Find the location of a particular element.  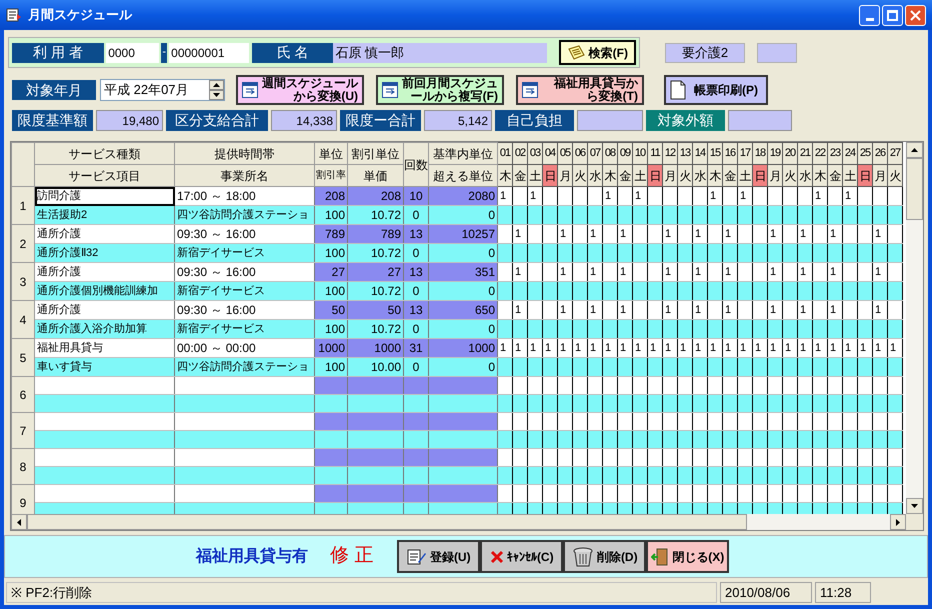

date-header: 21 is located at coordinates (805, 153).